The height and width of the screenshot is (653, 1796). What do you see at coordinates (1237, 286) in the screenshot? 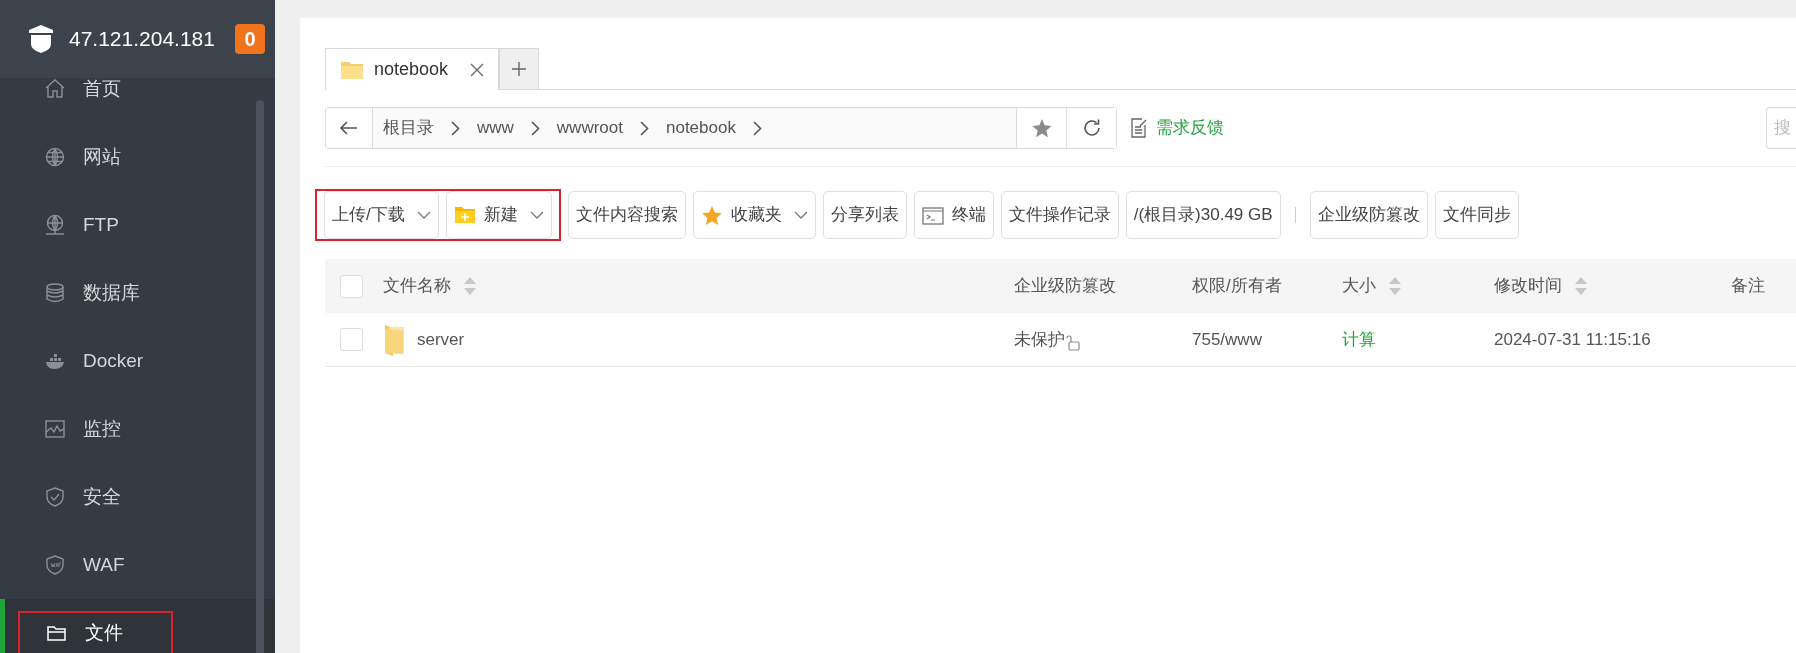
I see `column-header: 权限/所有者` at bounding box center [1237, 286].